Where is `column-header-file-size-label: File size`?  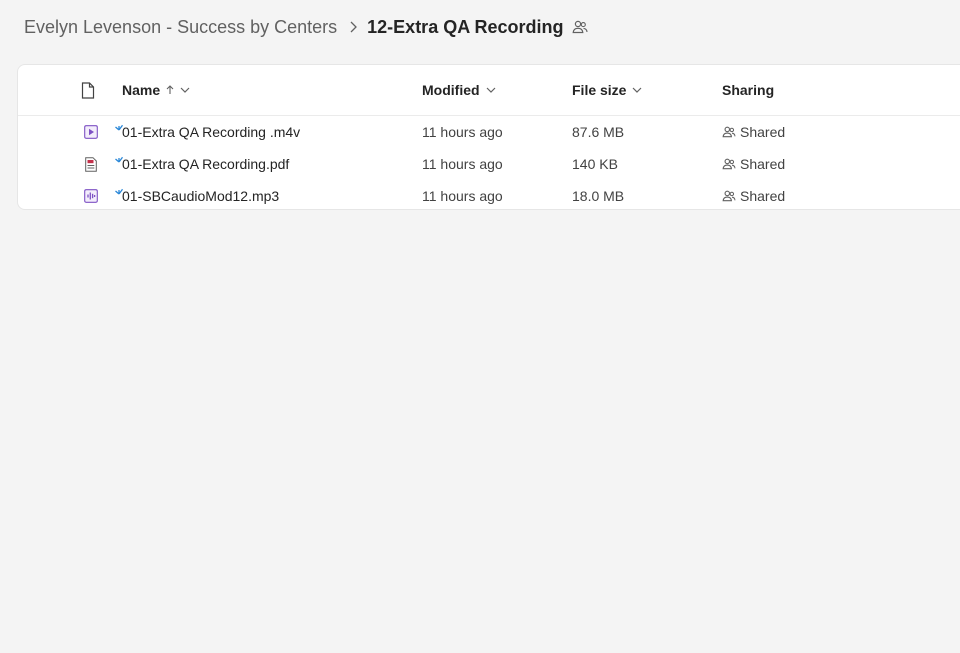
column-header-file-size-label: File size is located at coordinates (599, 90).